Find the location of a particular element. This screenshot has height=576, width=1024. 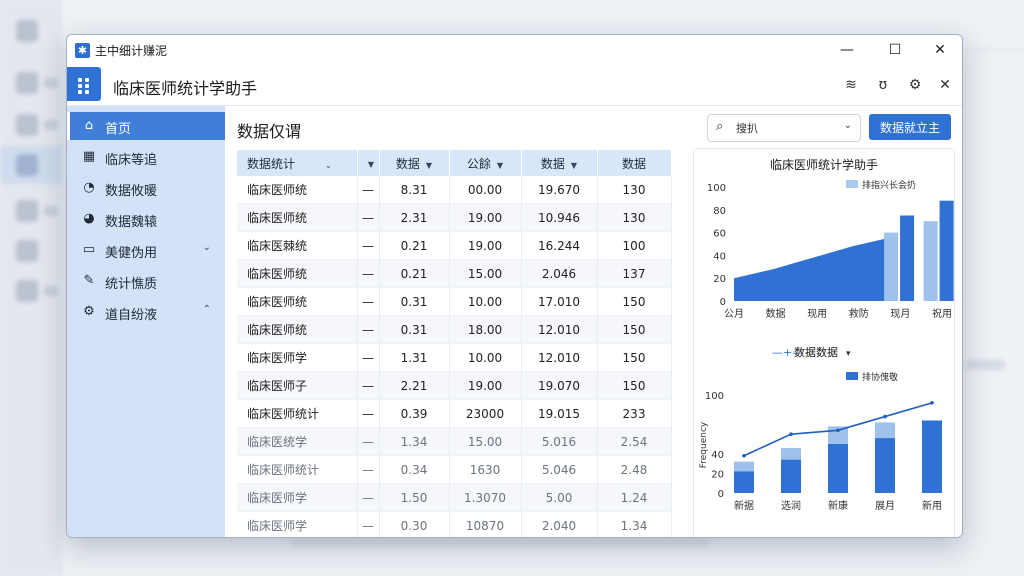

chart2-legend-swatch is located at coordinates (852, 376).